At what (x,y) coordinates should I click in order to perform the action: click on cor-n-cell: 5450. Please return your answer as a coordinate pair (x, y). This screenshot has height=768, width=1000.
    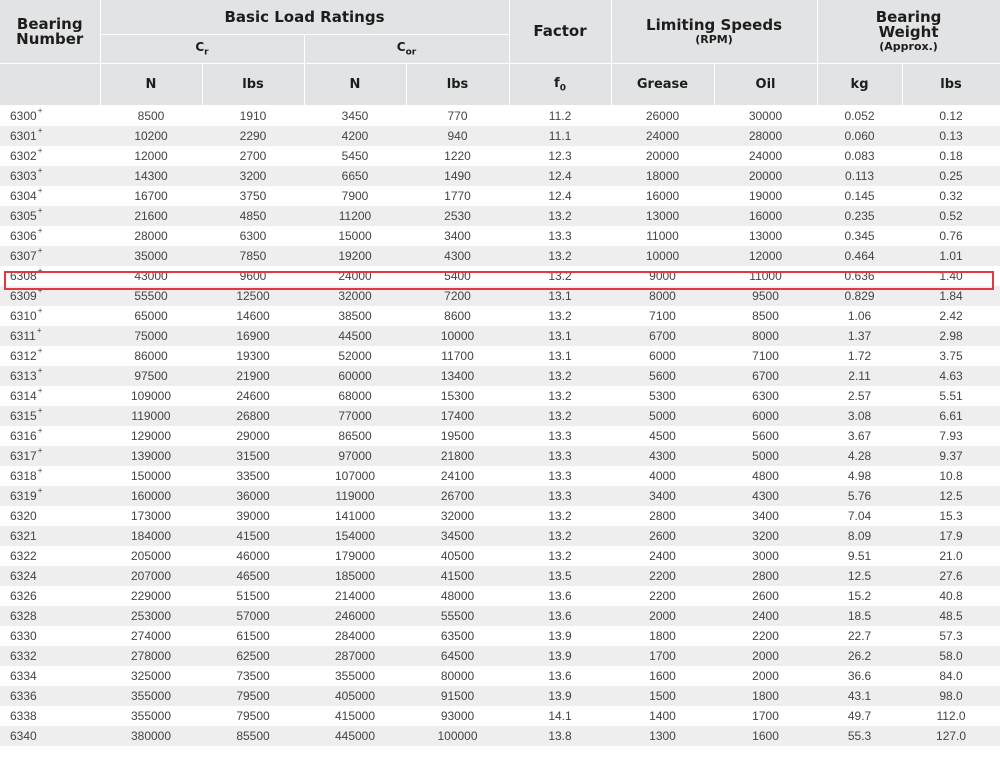
    Looking at the image, I should click on (355, 156).